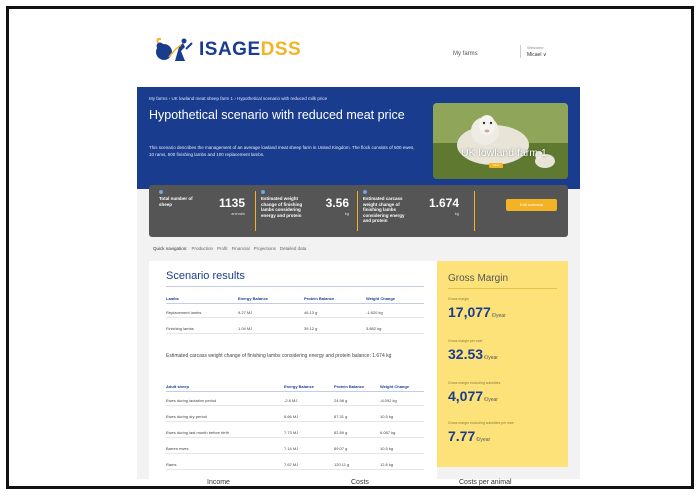 The width and height of the screenshot is (700, 495). I want to click on table-cell: 82.89 g, so click(341, 432).